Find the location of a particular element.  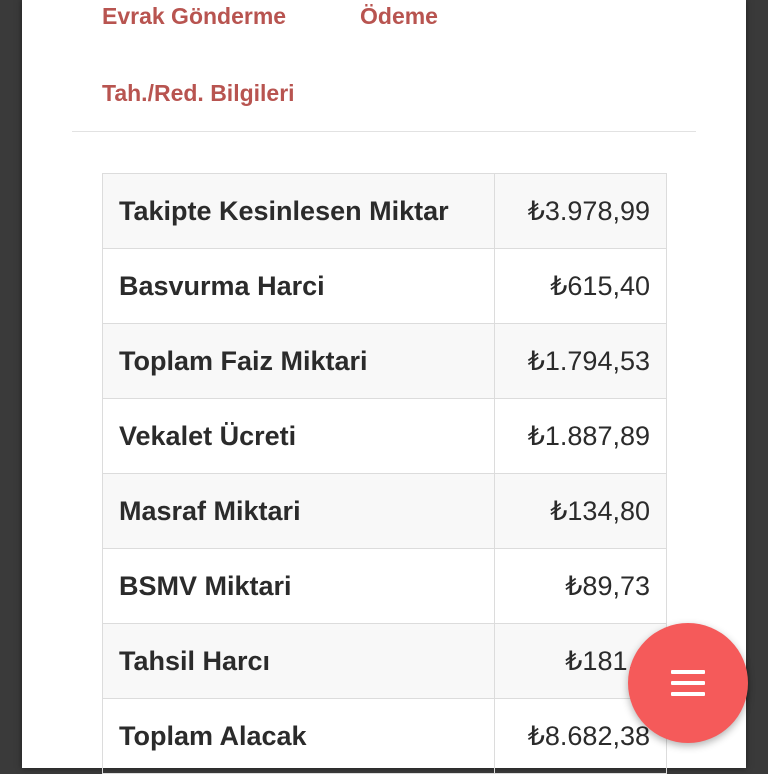

row-value: ₺1.794,53 is located at coordinates (580, 361).